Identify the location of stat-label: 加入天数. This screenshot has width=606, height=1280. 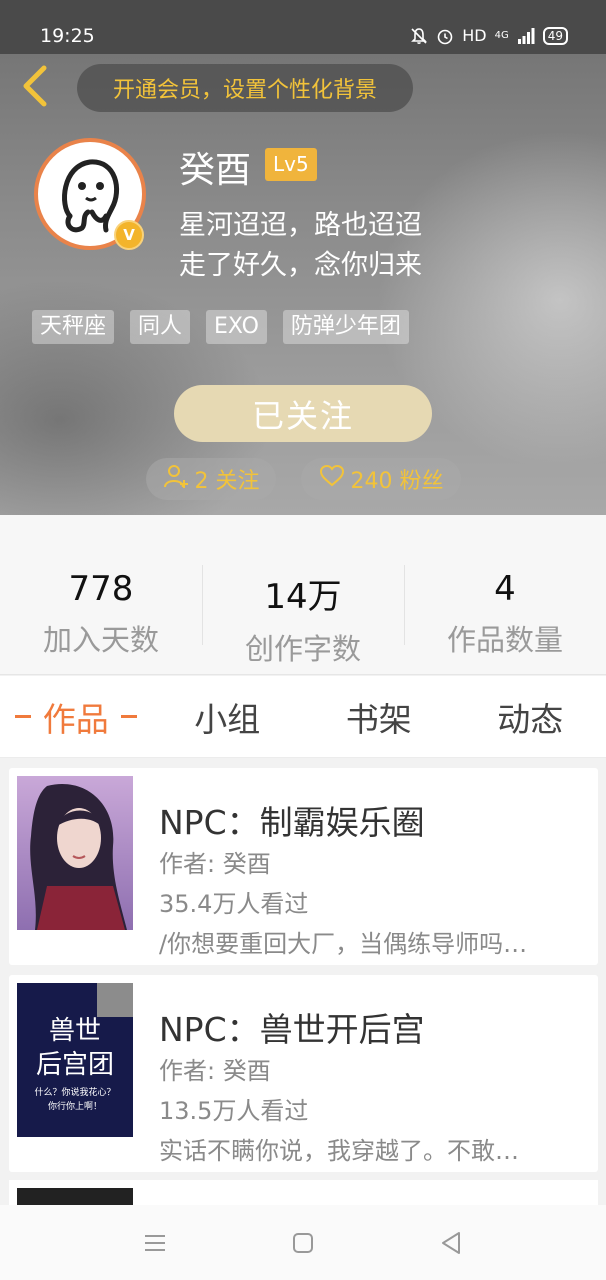
(100, 640).